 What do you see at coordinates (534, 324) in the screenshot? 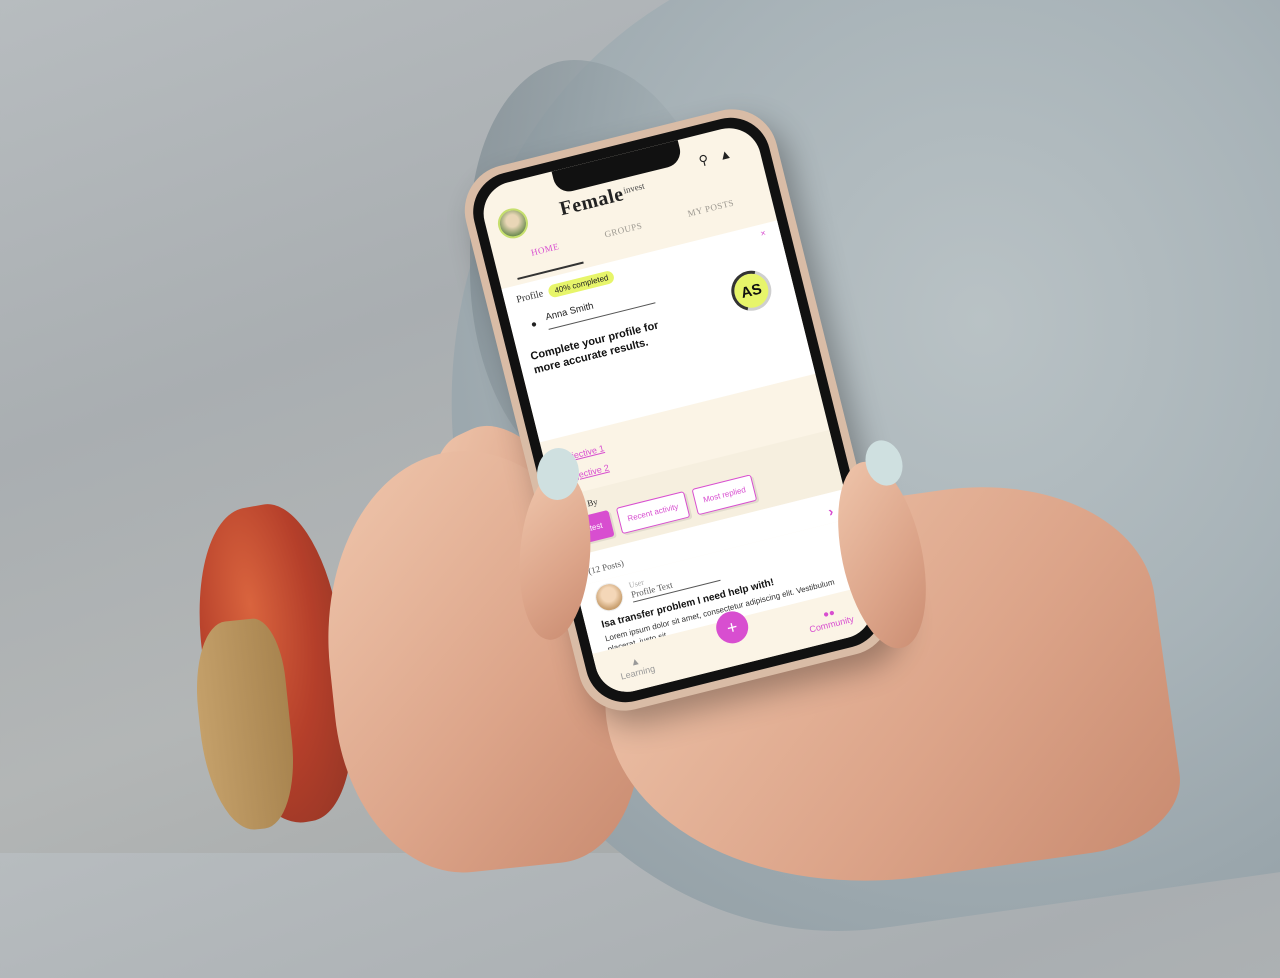
I see `user-icon: ●` at bounding box center [534, 324].